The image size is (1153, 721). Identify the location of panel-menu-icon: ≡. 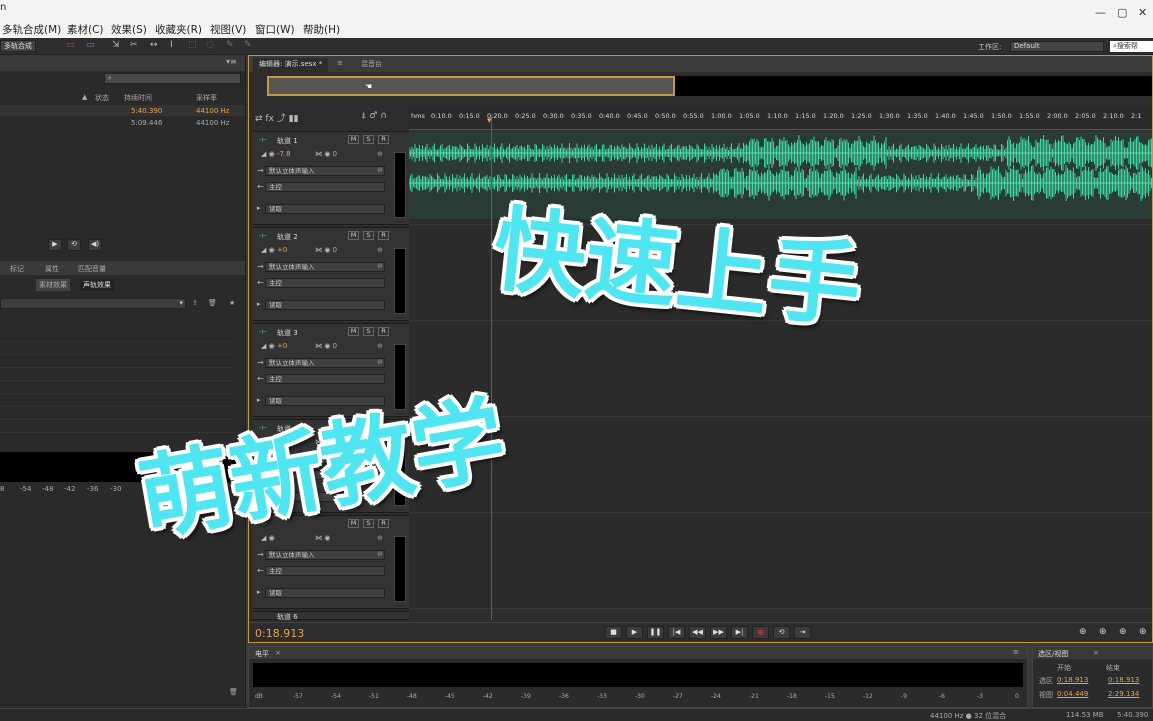
(1016, 652).